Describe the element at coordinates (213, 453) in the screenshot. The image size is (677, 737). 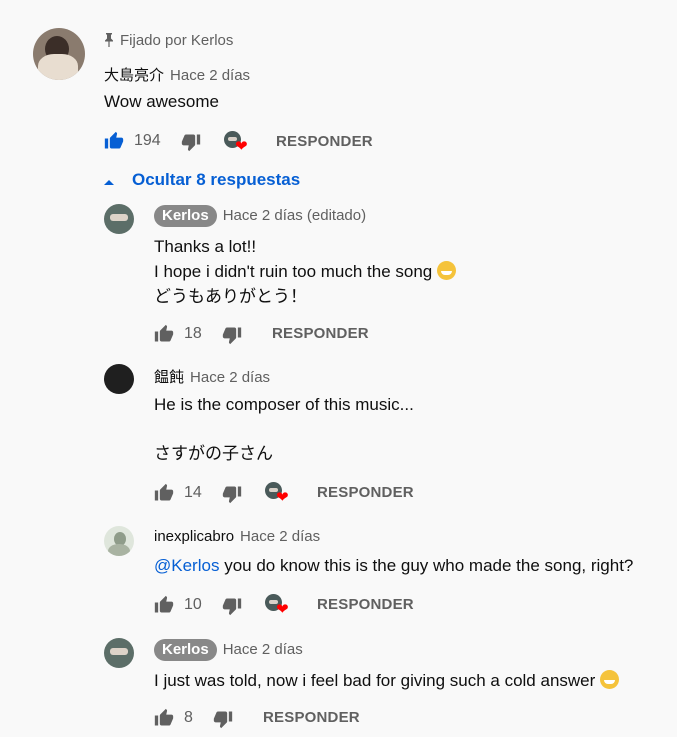
I see `comment-text: さすがの子さん` at that location.